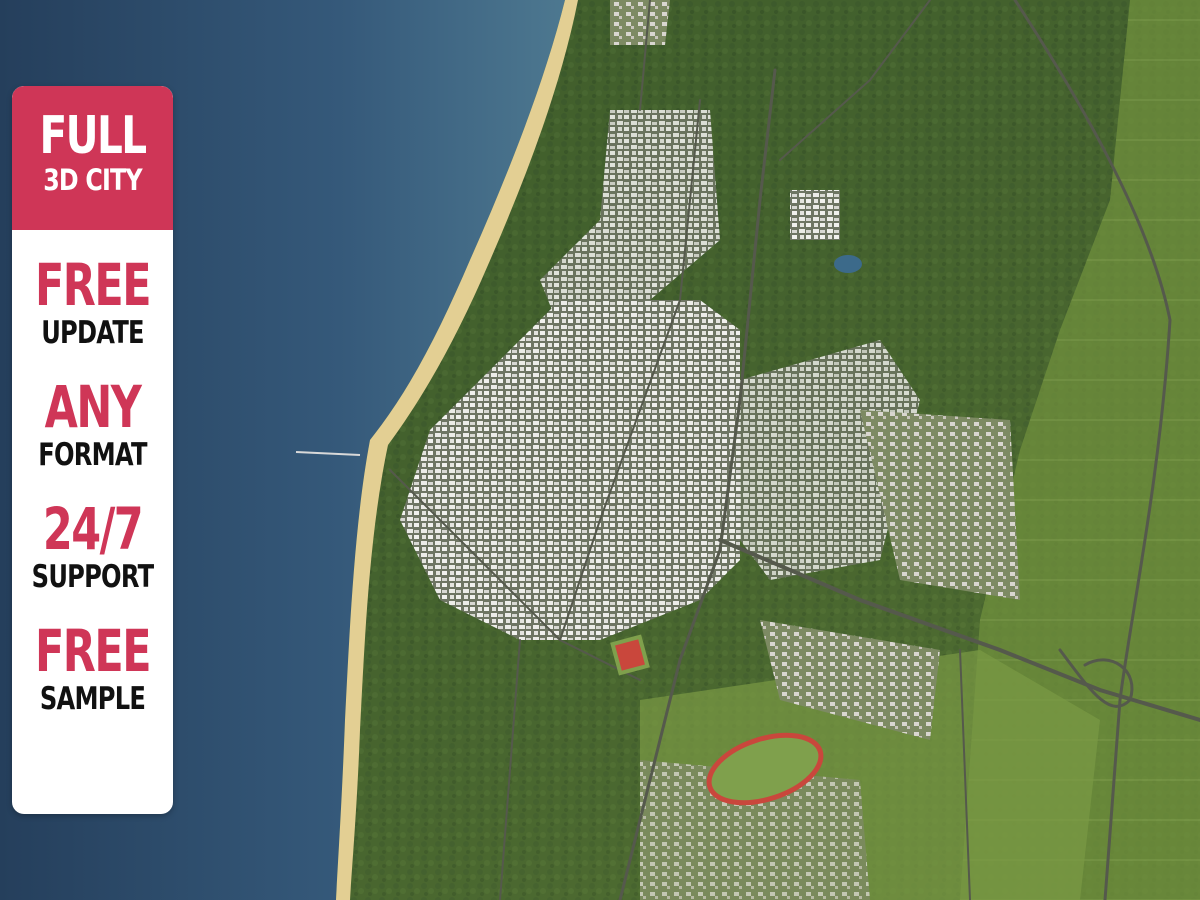  What do you see at coordinates (92, 455) in the screenshot?
I see `feature-subtitle: FORMAT` at bounding box center [92, 455].